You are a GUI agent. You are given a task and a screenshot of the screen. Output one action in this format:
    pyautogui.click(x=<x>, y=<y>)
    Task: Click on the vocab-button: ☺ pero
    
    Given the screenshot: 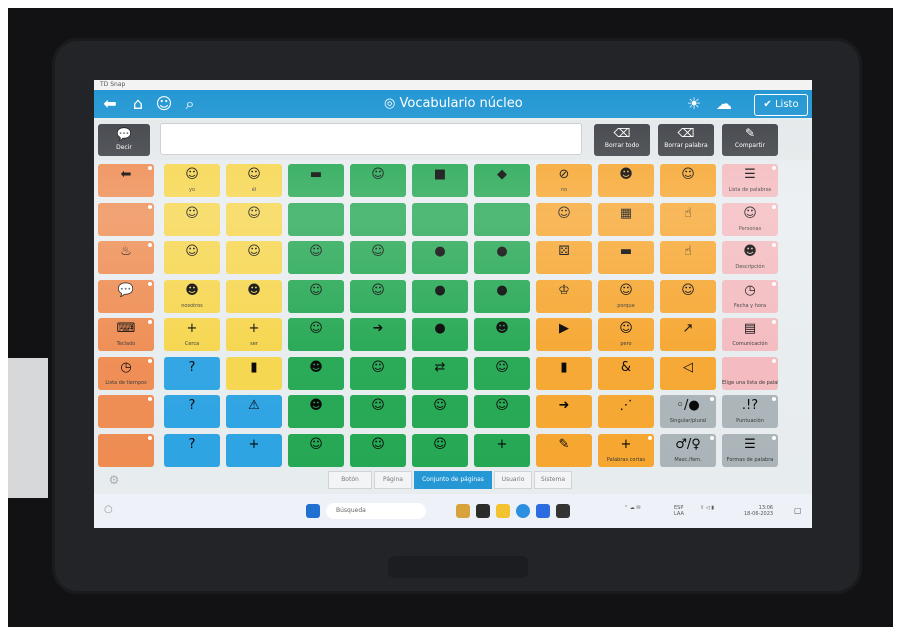 What is the action you would take?
    pyautogui.click(x=626, y=334)
    